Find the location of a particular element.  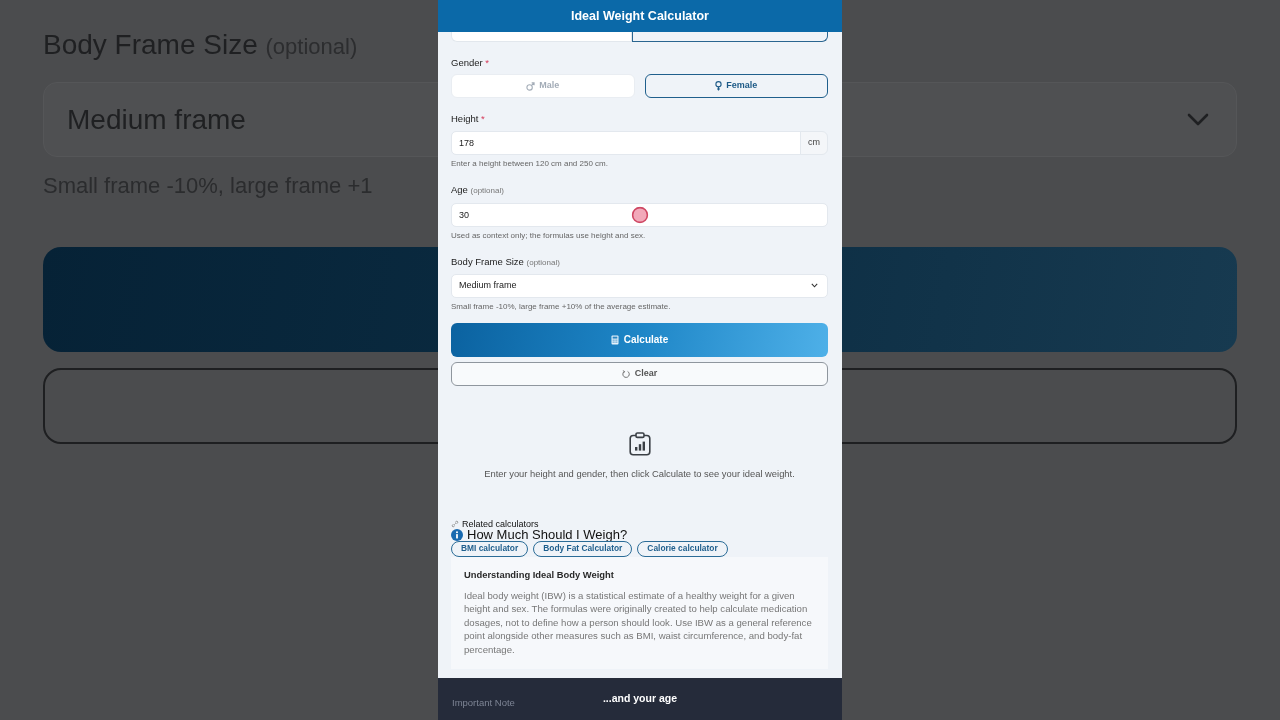

field-label: Age (optional) is located at coordinates (478, 190).